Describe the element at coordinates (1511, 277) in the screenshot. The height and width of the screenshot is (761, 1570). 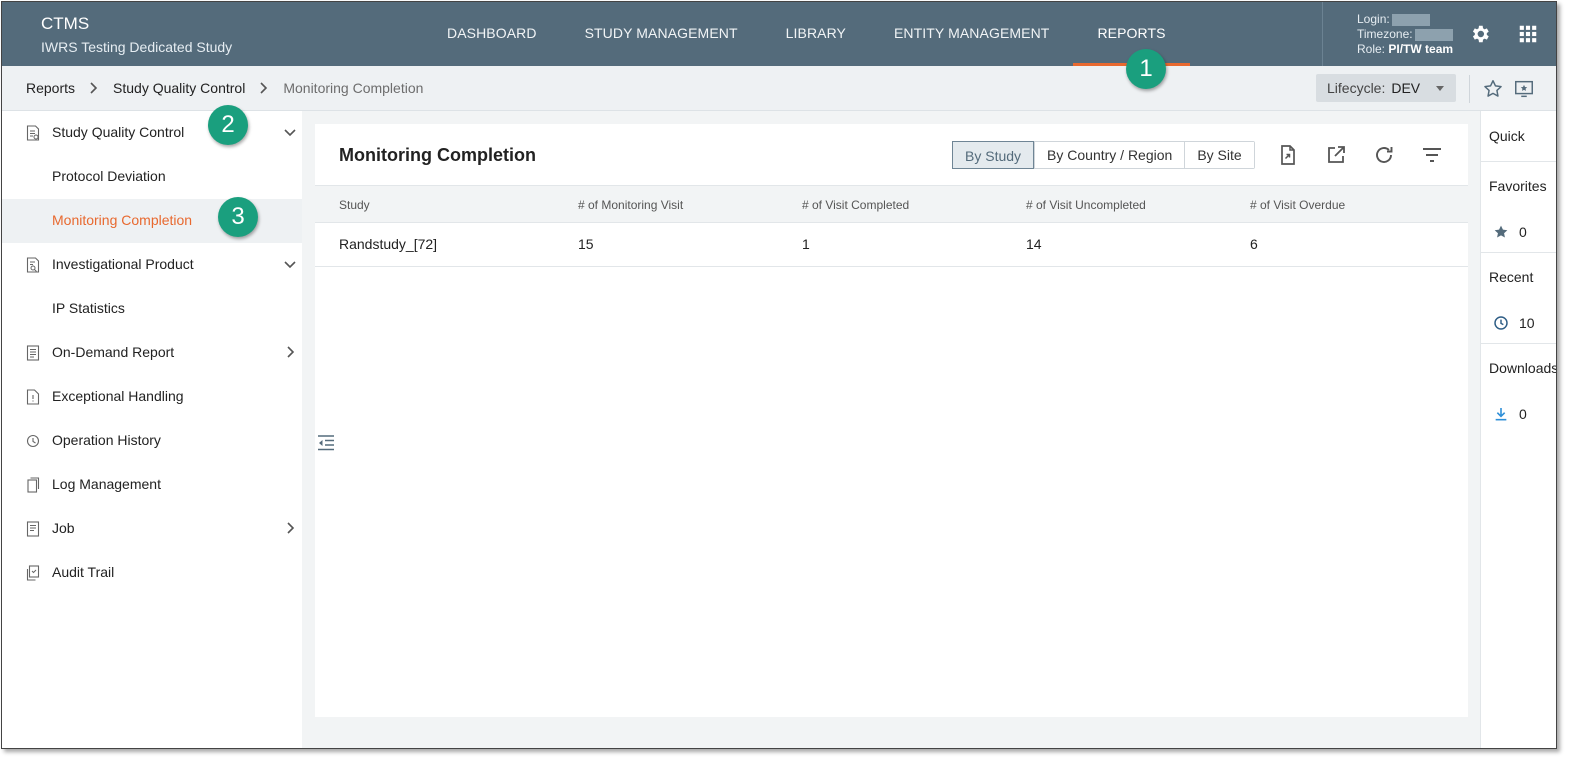
I see `recent-label: Recent` at that location.